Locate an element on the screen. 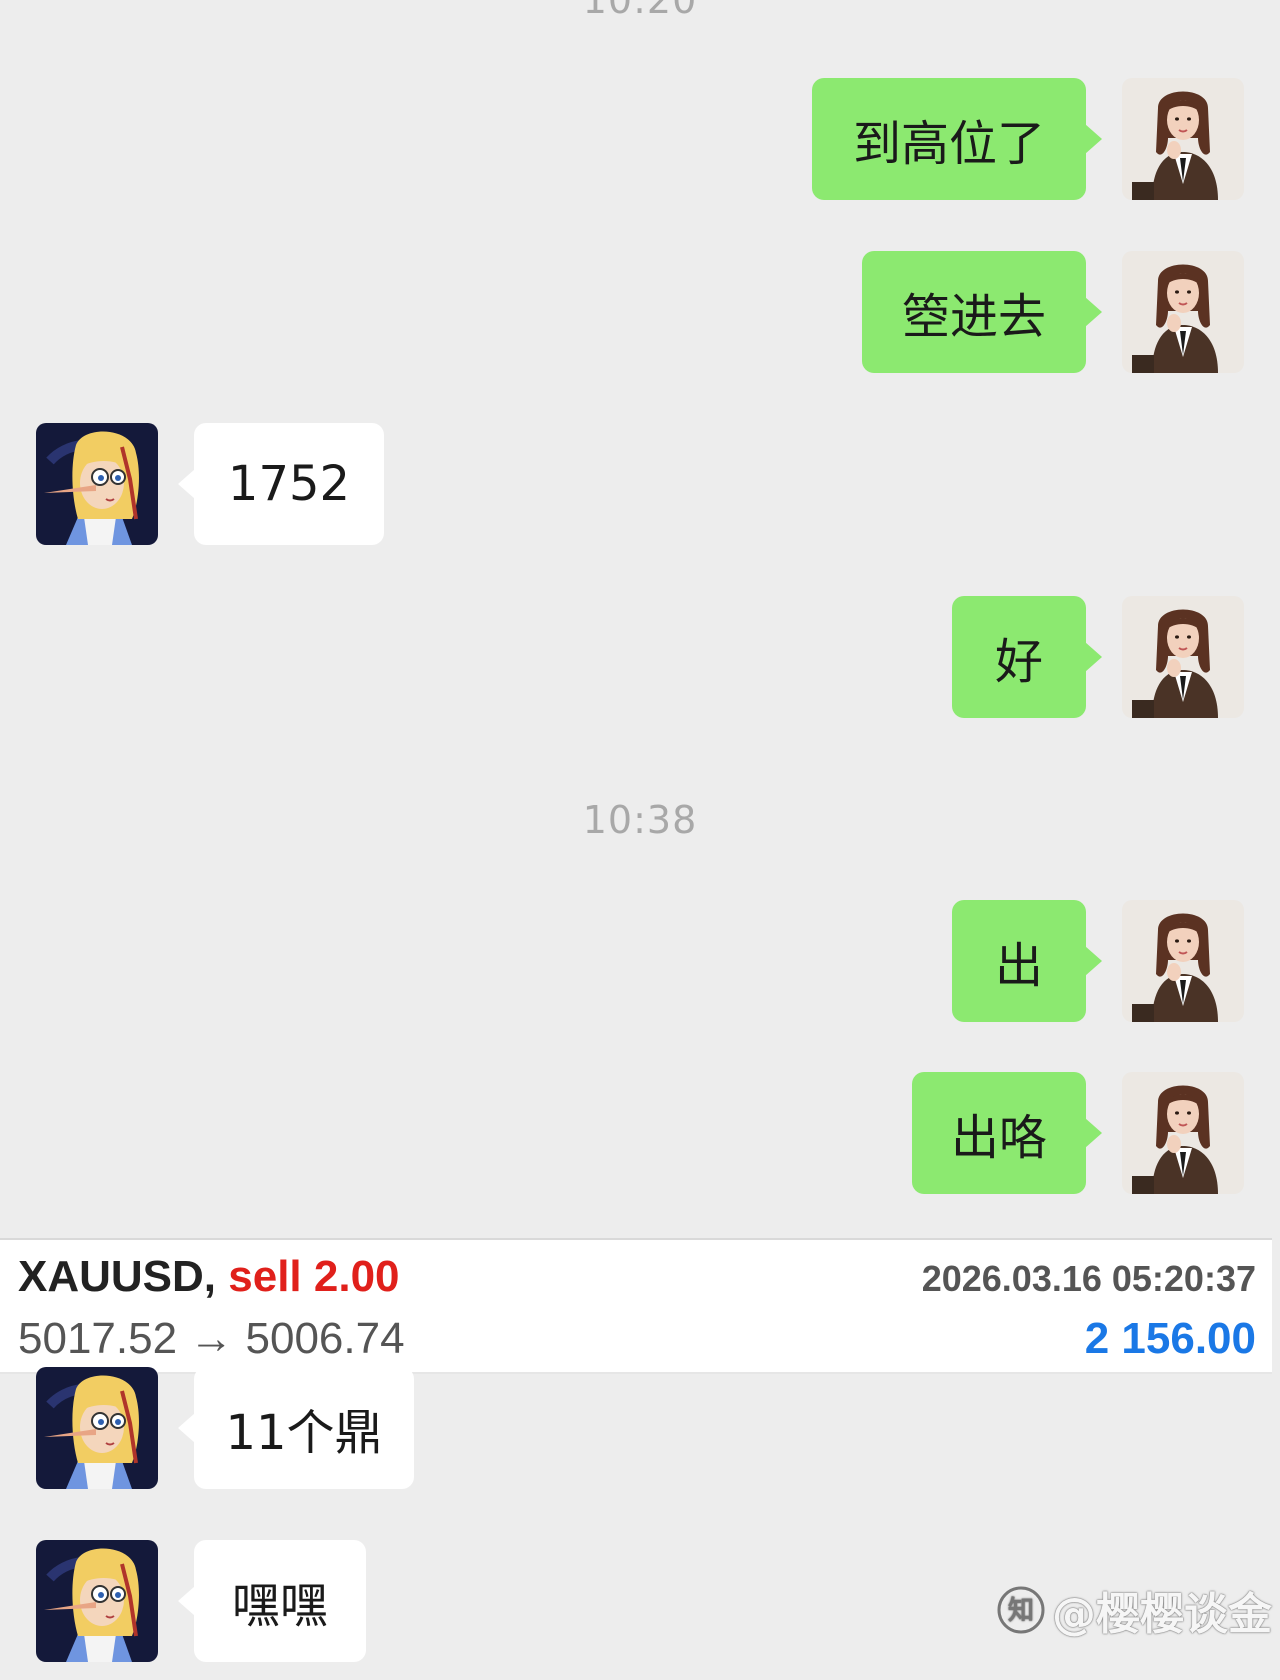 Image resolution: width=1280 pixels, height=1680 pixels. message-bubble-self: 到高位了 is located at coordinates (957, 139).